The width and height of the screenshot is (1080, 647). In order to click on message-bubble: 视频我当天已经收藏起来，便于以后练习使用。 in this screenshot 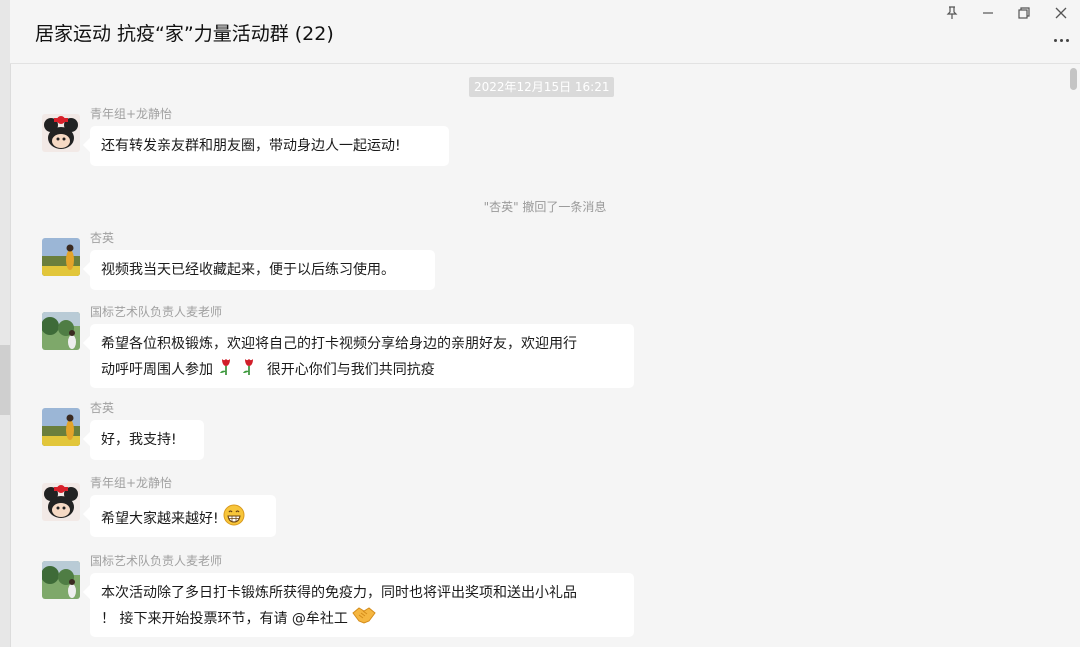, I will do `click(262, 270)`.